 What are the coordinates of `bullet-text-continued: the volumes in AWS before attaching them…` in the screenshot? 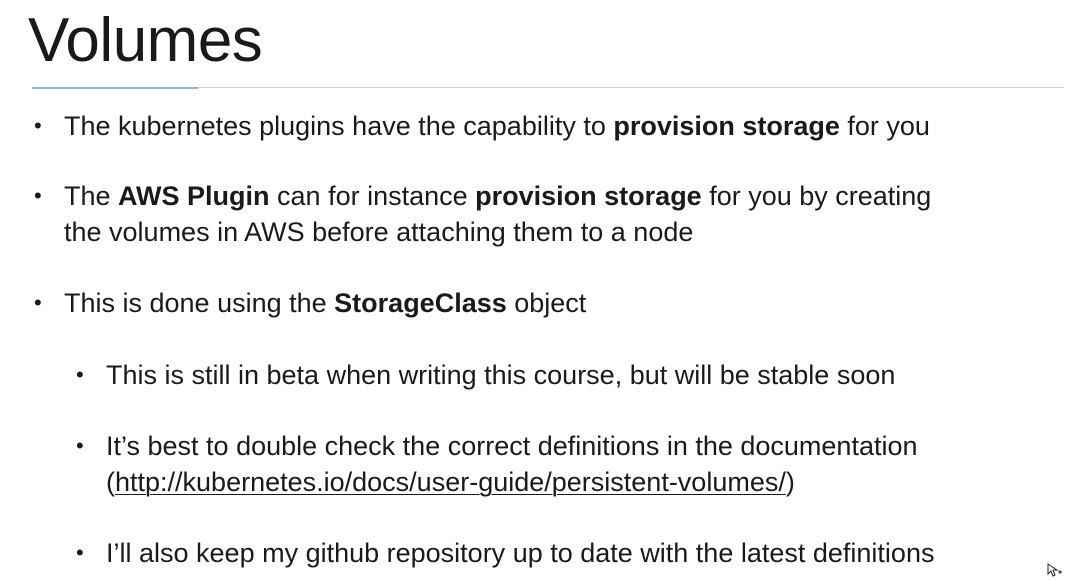 It's located at (379, 232).